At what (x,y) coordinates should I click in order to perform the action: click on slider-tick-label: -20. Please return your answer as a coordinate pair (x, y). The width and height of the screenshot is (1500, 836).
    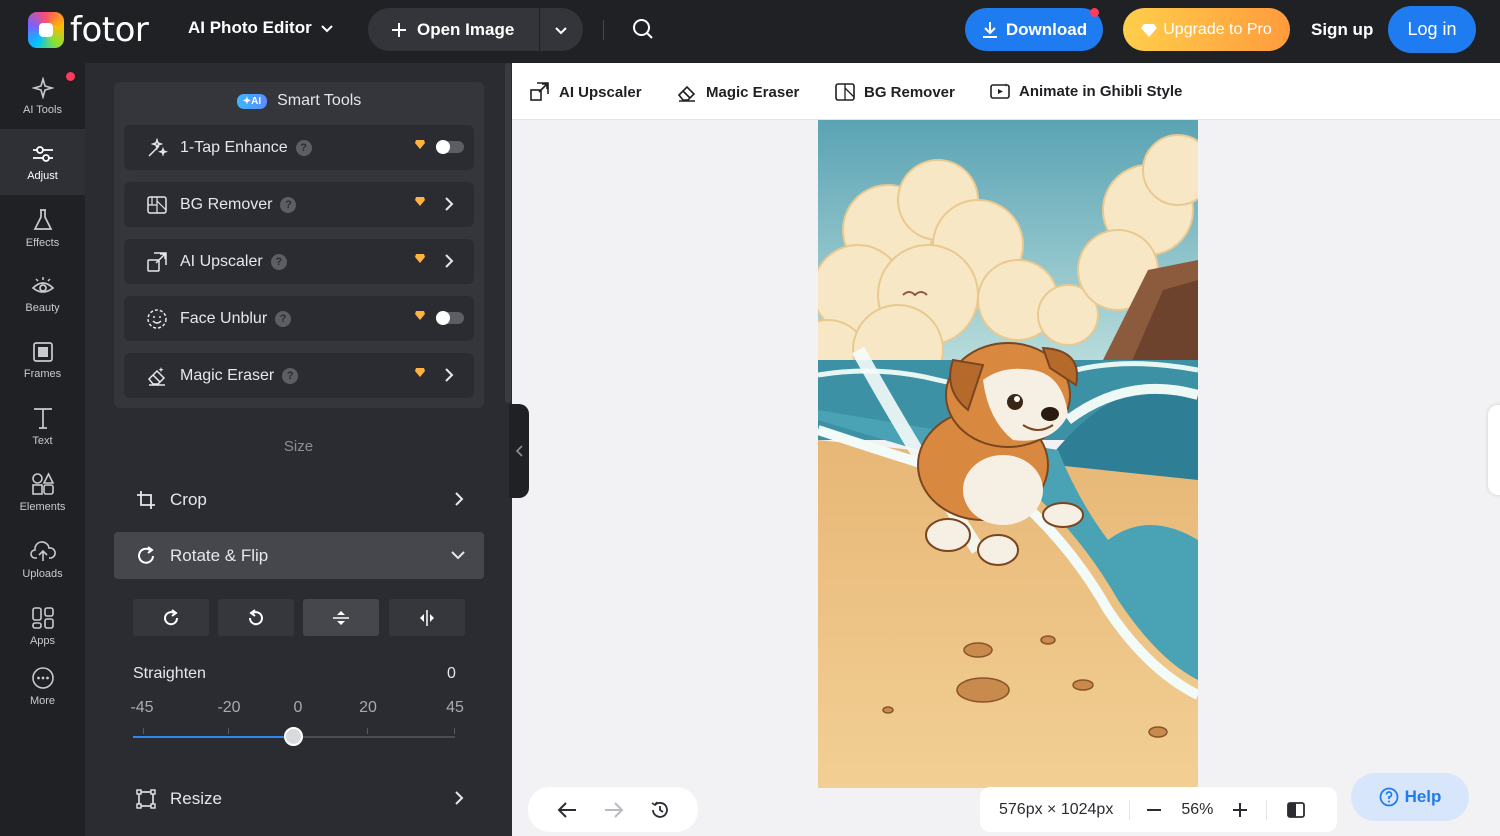
    Looking at the image, I should click on (229, 707).